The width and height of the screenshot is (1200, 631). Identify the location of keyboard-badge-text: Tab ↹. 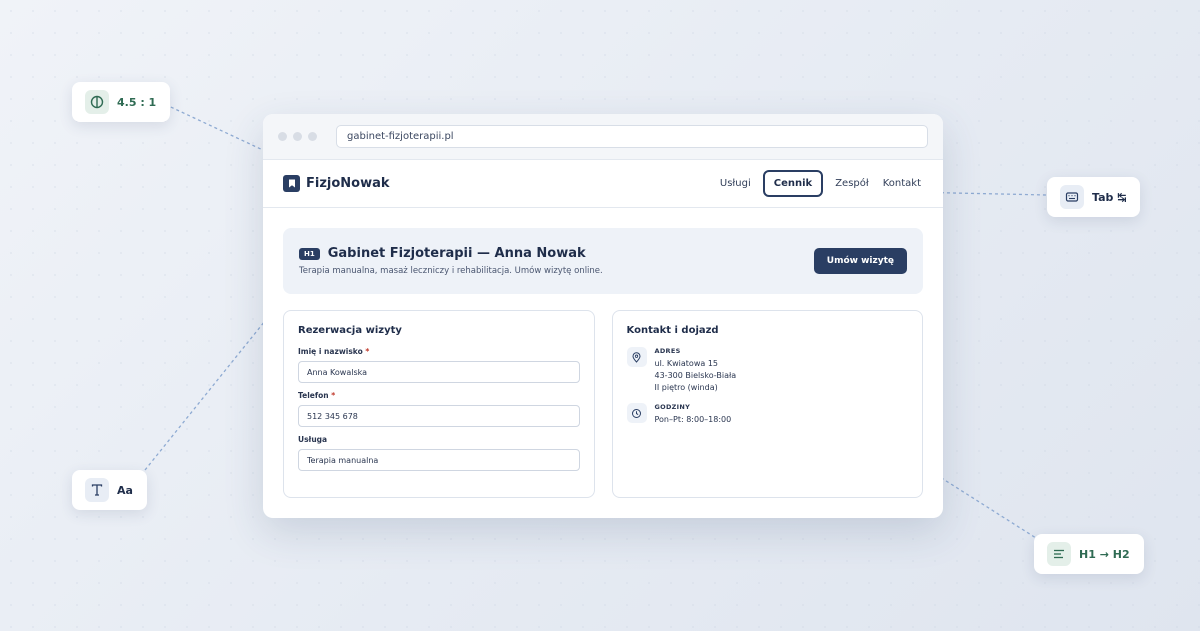
(1109, 197).